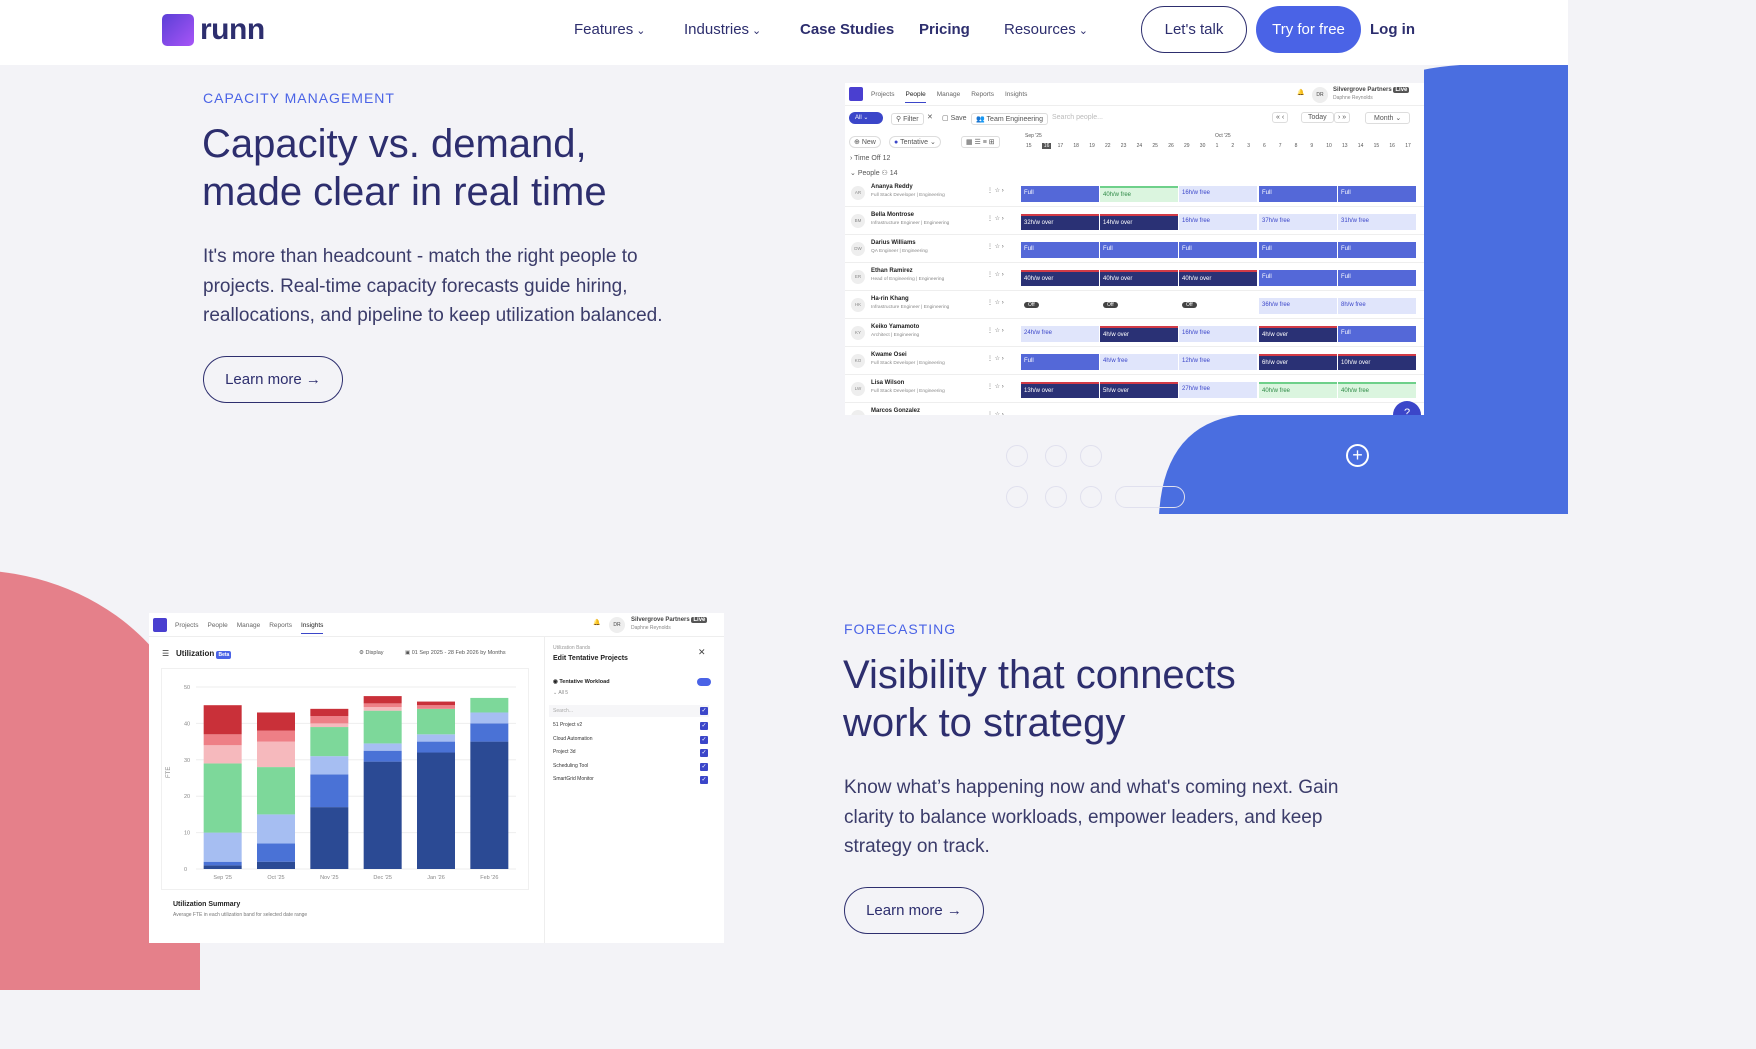  Describe the element at coordinates (870, 158) in the screenshot. I see `time-off-group: › Time Off 12` at that location.